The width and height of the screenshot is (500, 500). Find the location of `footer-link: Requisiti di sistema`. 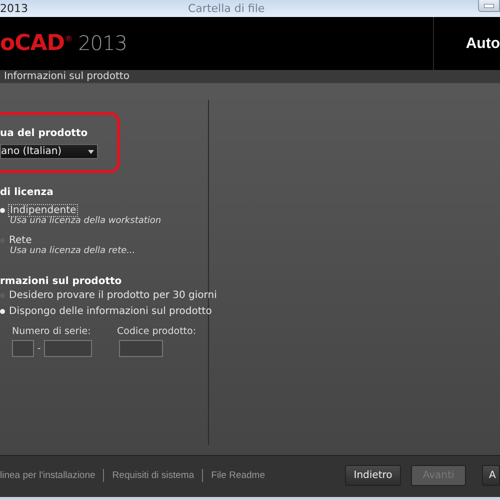

footer-link: Requisiti di sistema is located at coordinates (153, 475).